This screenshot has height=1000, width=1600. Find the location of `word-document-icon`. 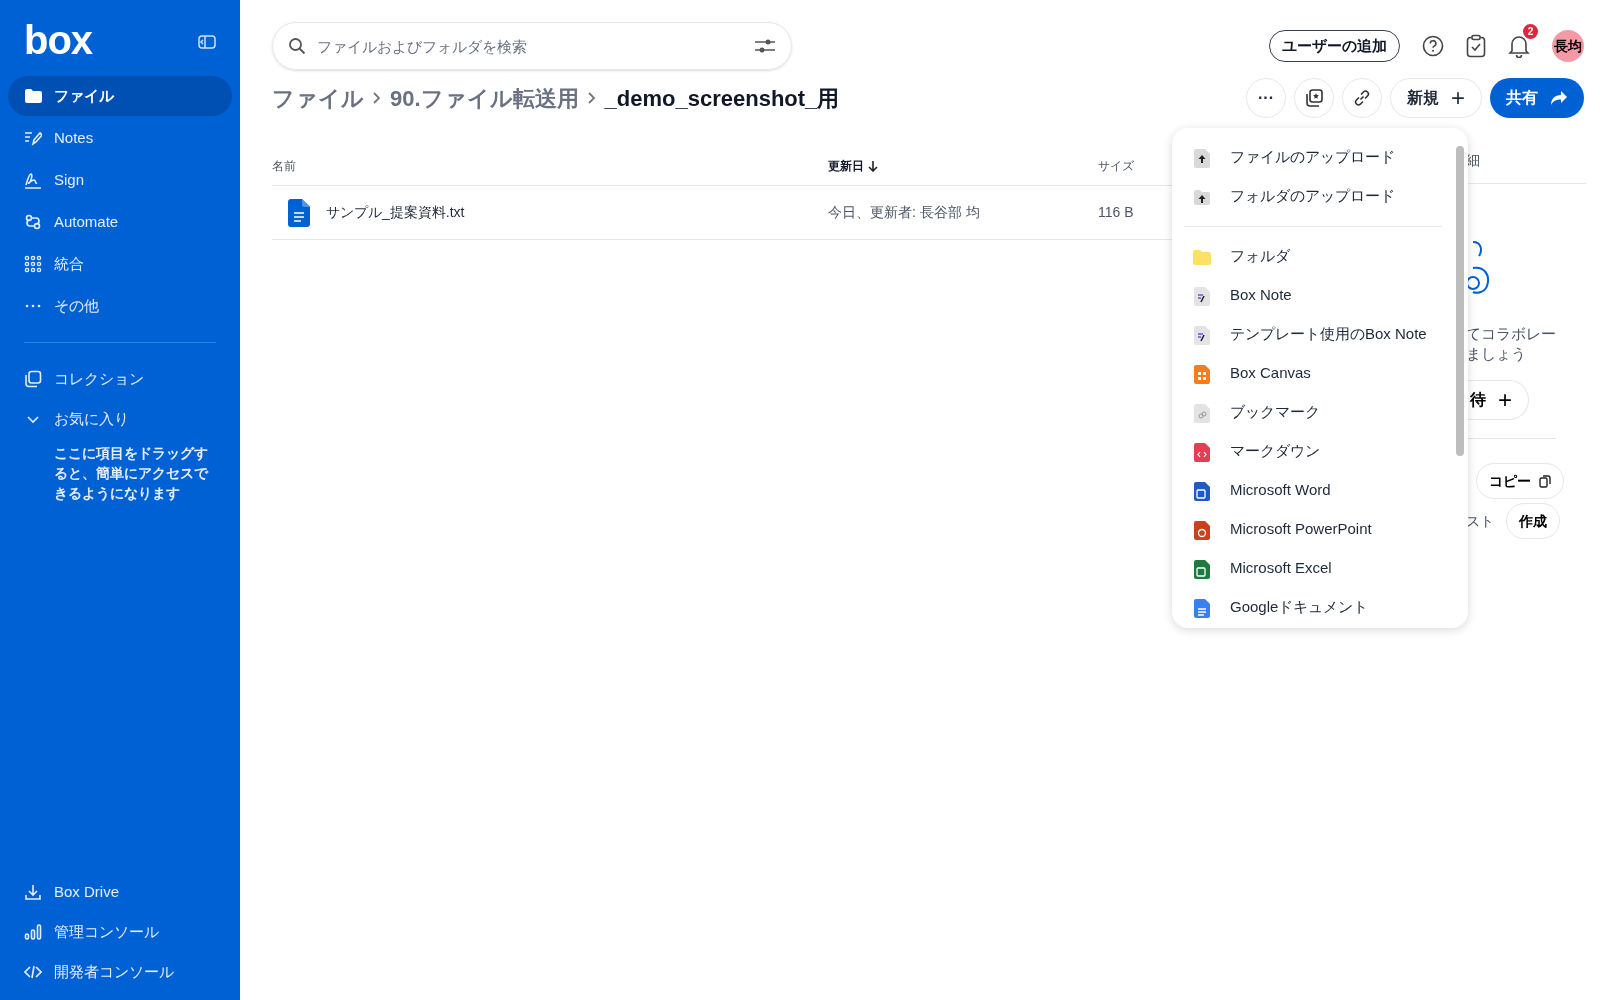

word-document-icon is located at coordinates (1202, 490).